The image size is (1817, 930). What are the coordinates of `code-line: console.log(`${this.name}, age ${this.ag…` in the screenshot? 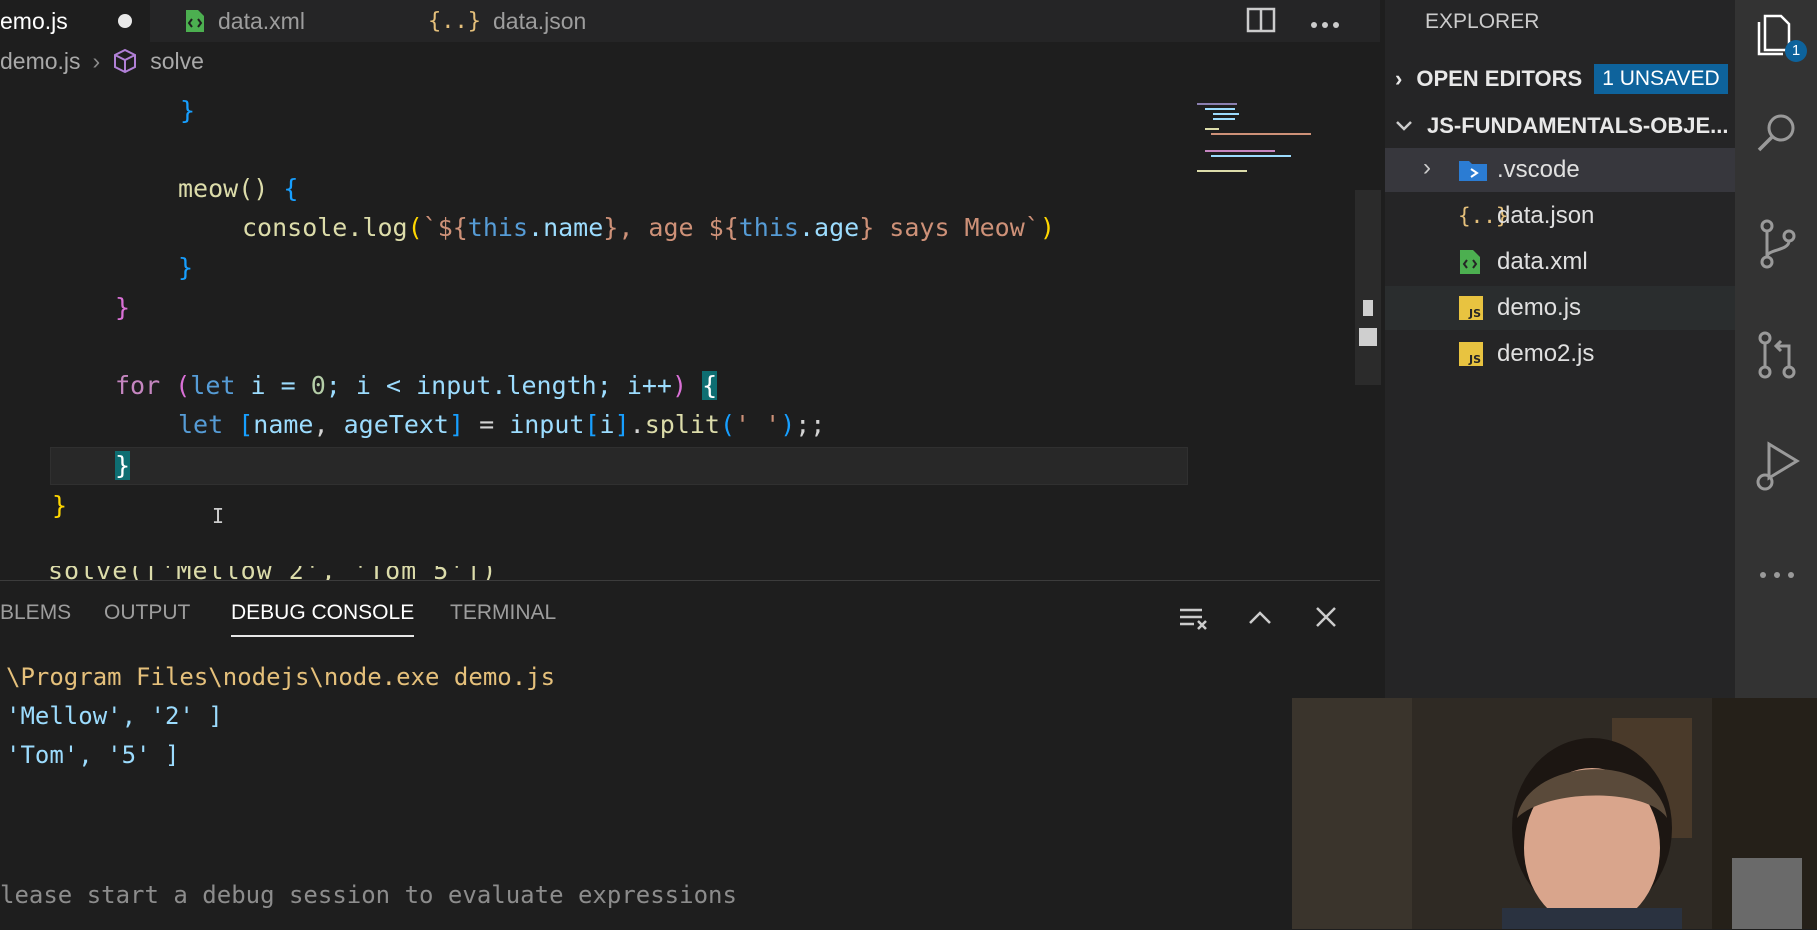 It's located at (648, 227).